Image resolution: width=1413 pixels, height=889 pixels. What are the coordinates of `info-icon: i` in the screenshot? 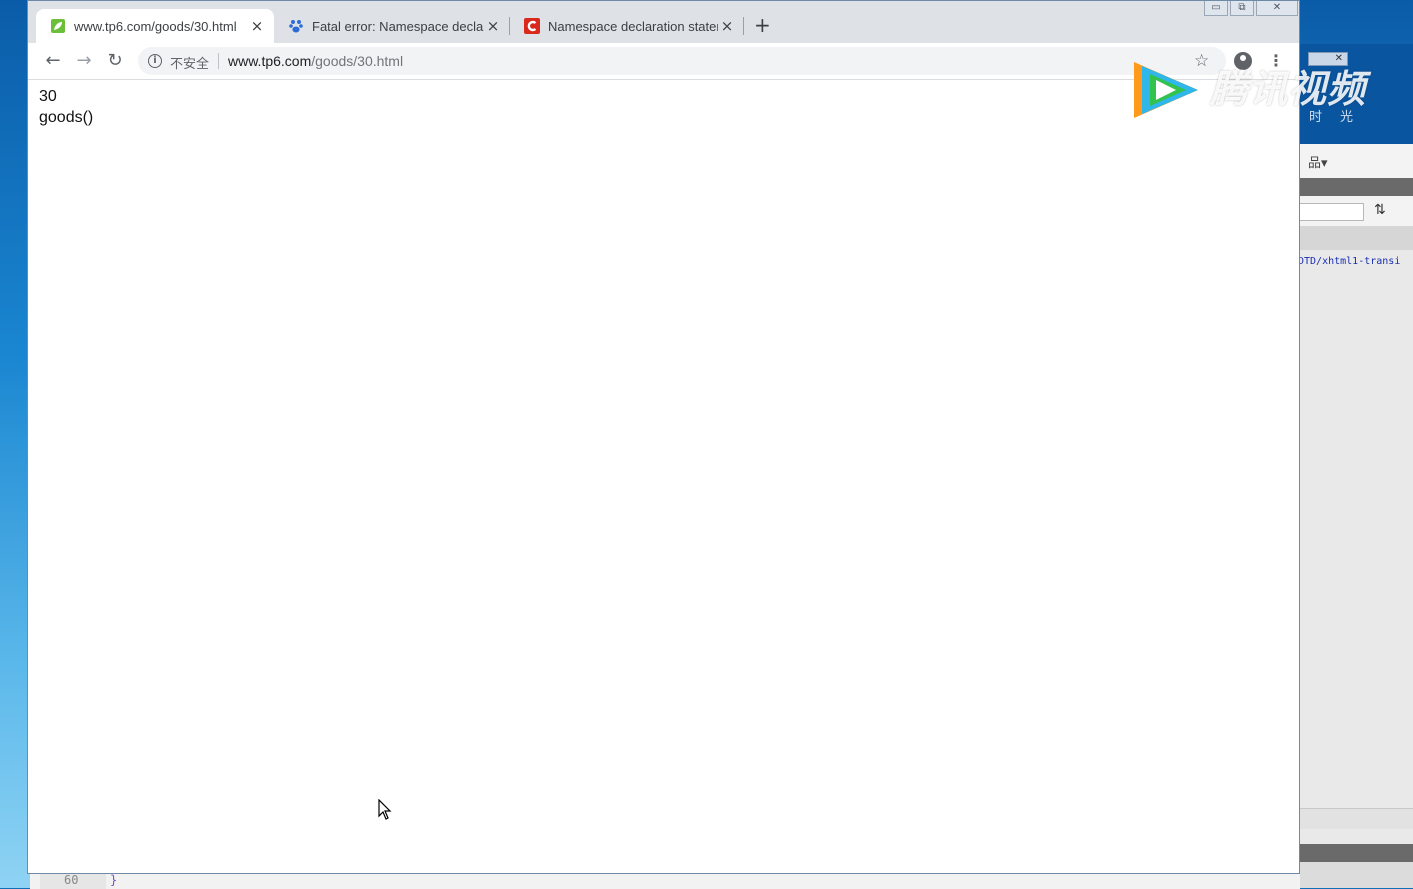 It's located at (155, 61).